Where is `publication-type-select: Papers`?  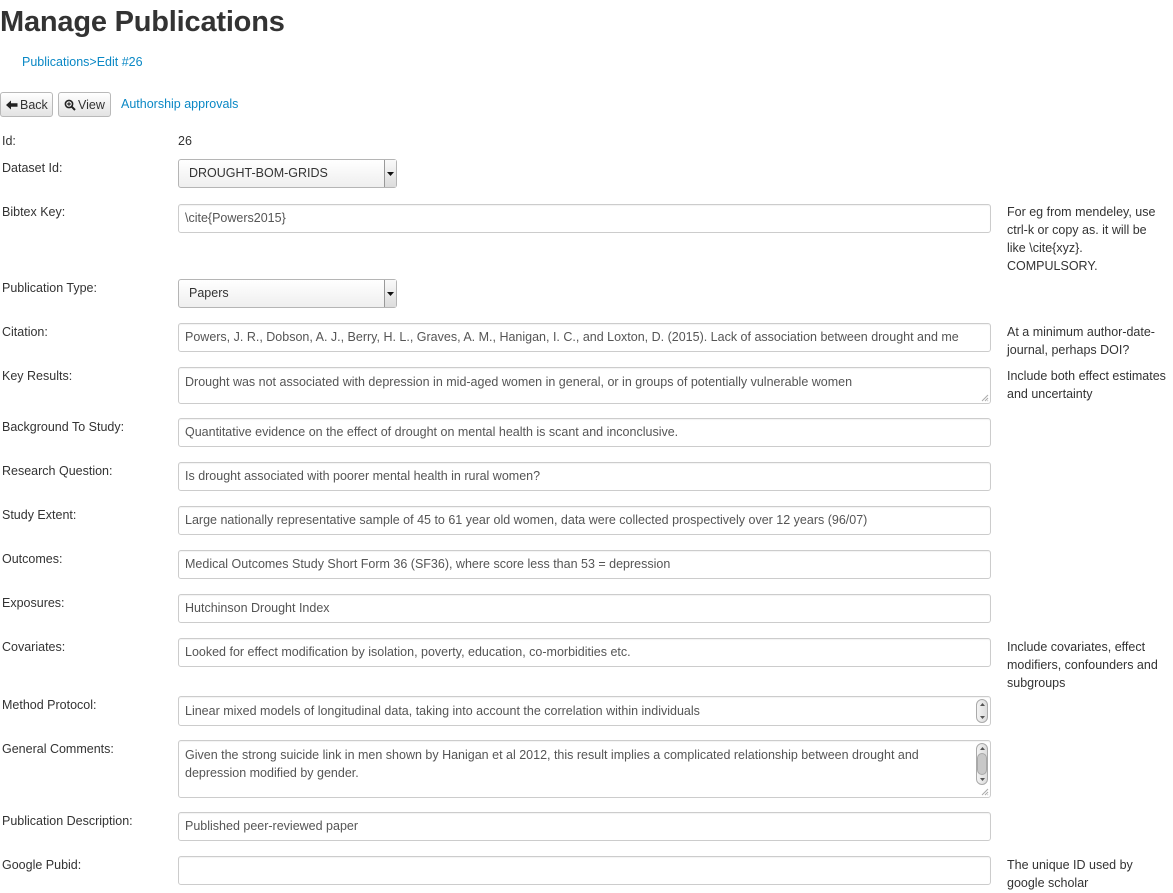
publication-type-select: Papers is located at coordinates (287, 293).